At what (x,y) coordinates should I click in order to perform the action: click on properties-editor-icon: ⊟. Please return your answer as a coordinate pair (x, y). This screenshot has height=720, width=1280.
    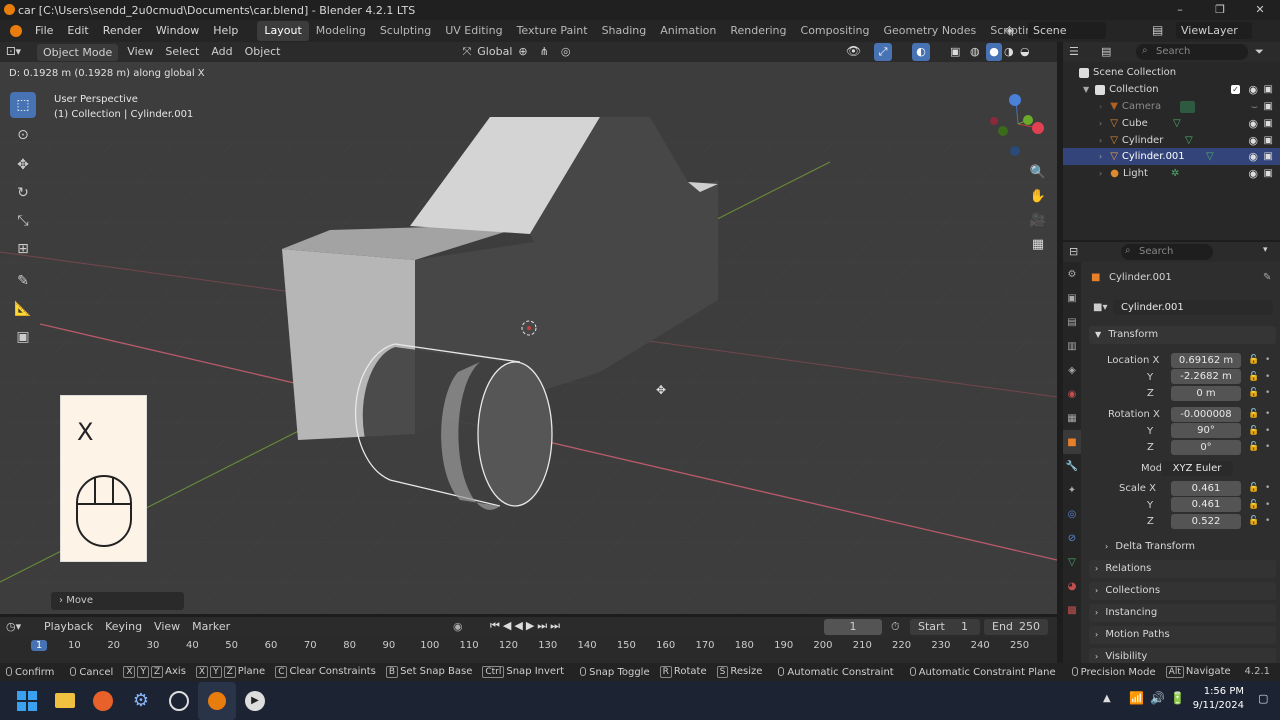
    Looking at the image, I should click on (1073, 251).